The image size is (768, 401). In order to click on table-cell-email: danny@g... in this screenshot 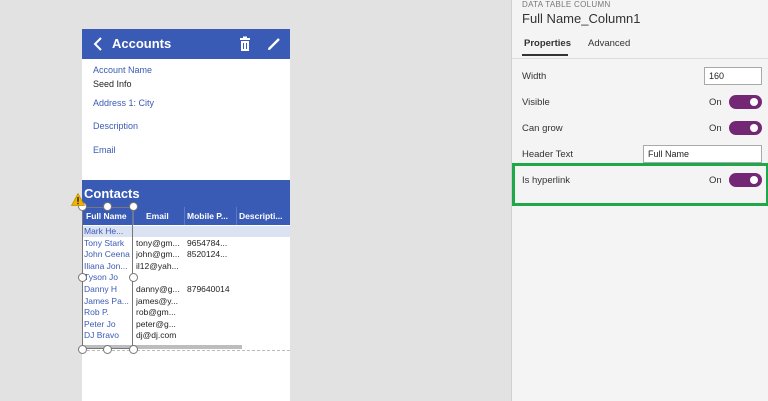, I will do `click(158, 289)`.